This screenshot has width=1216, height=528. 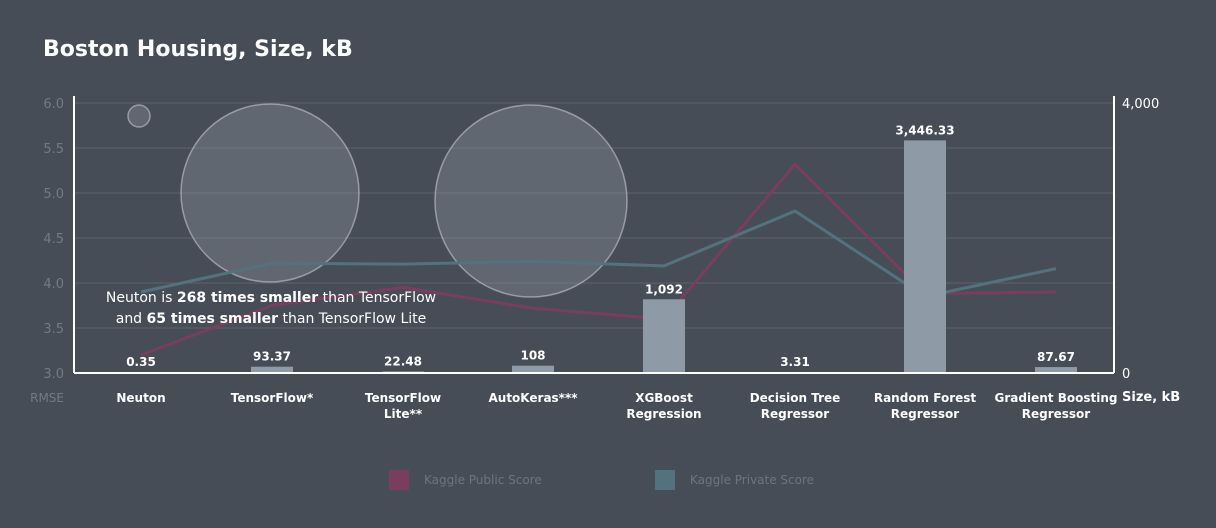 What do you see at coordinates (795, 362) in the screenshot?
I see `bar-value-label: 3.31` at bounding box center [795, 362].